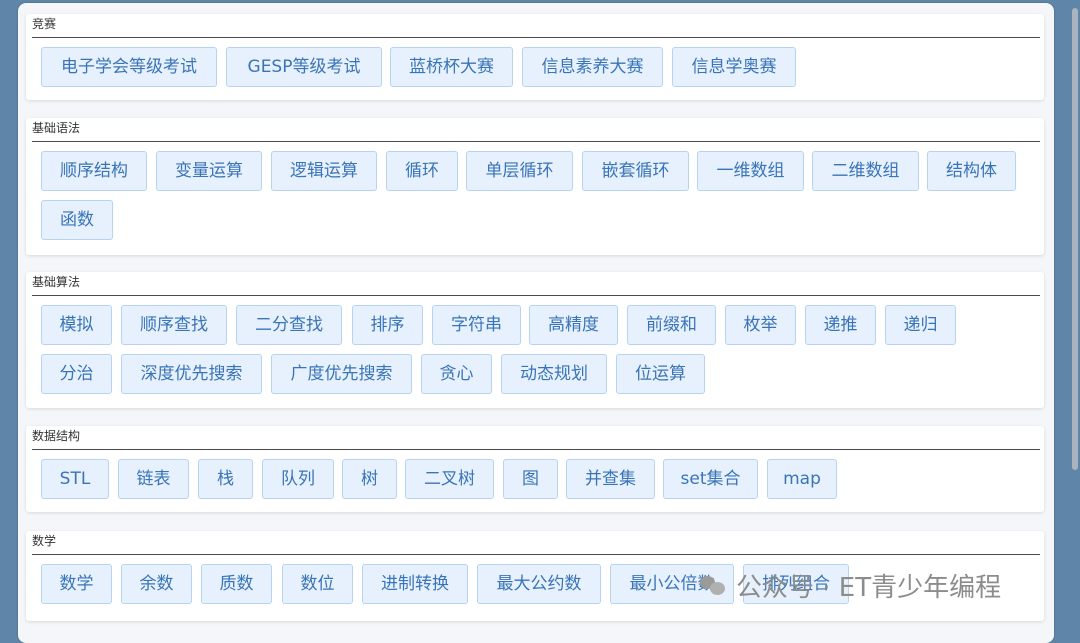 The image size is (1080, 643). Describe the element at coordinates (415, 584) in the screenshot. I see `chip-base-conversion: 进制转换` at that location.